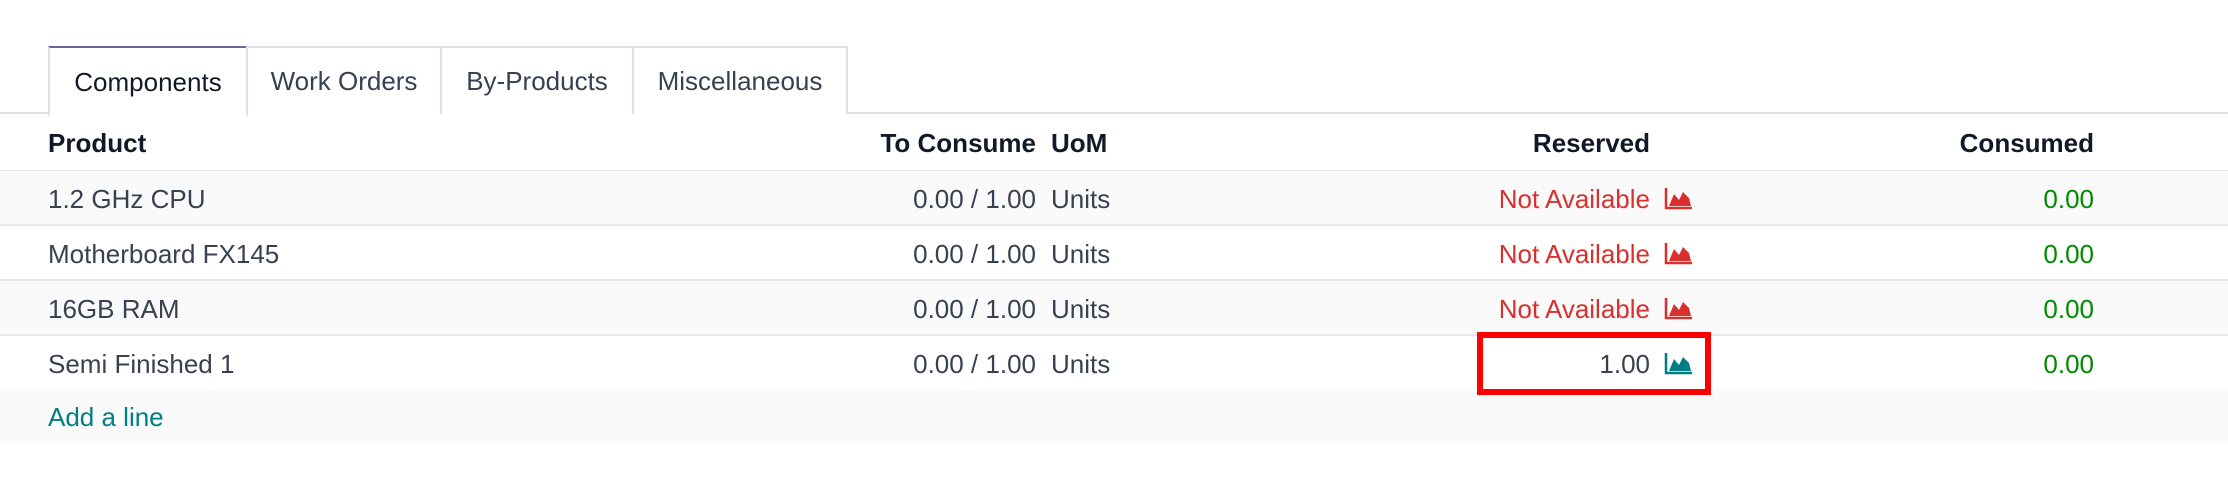  What do you see at coordinates (740, 80) in the screenshot?
I see `tab-miscellaneous: Miscellaneous` at bounding box center [740, 80].